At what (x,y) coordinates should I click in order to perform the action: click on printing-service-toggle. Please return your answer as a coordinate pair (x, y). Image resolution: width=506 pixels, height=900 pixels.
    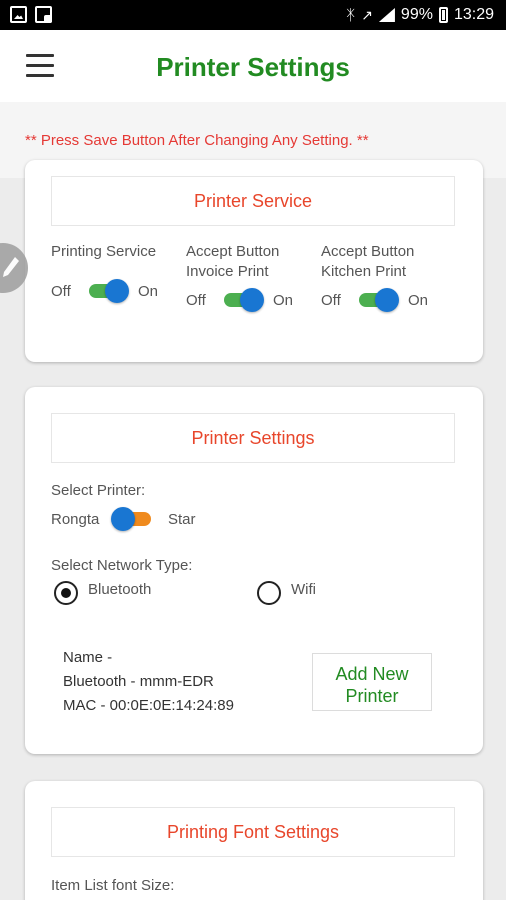
    Looking at the image, I should click on (109, 291).